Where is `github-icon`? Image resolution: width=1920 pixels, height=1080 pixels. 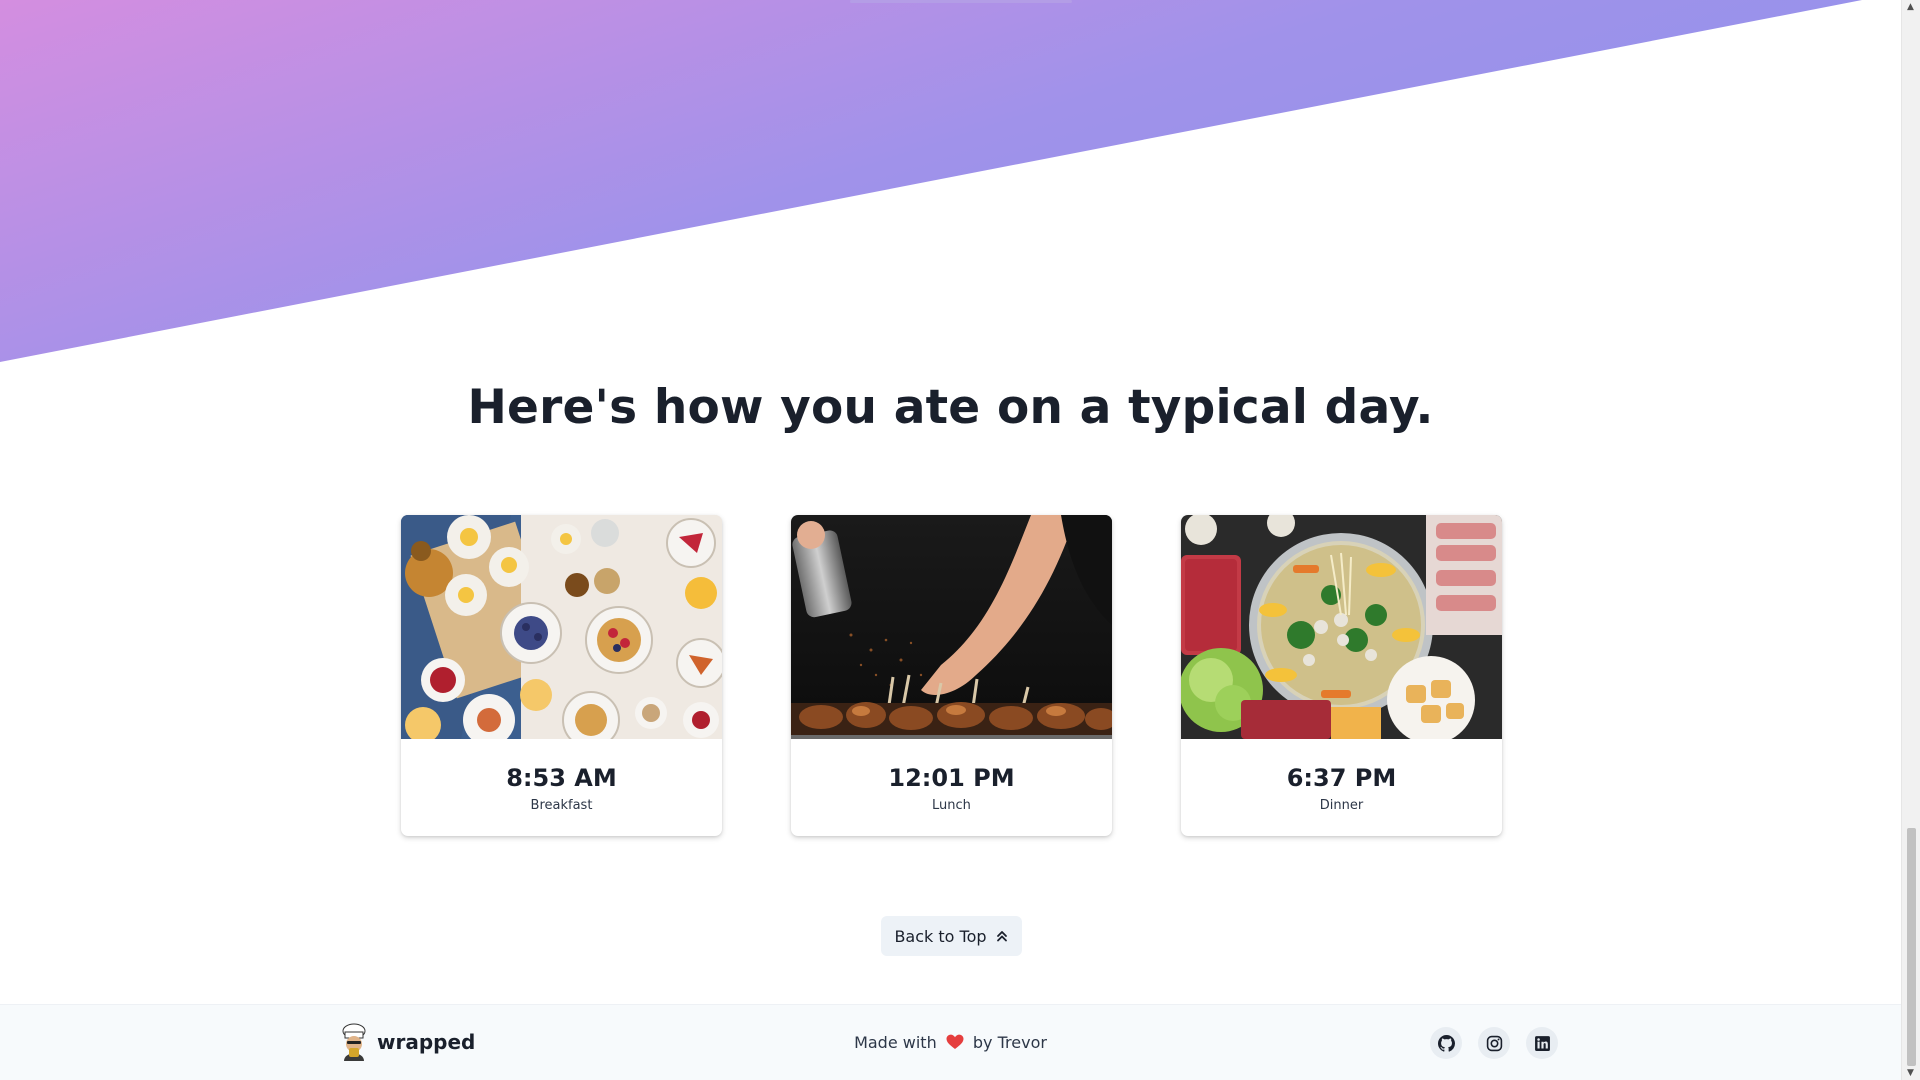 github-icon is located at coordinates (1446, 1043).